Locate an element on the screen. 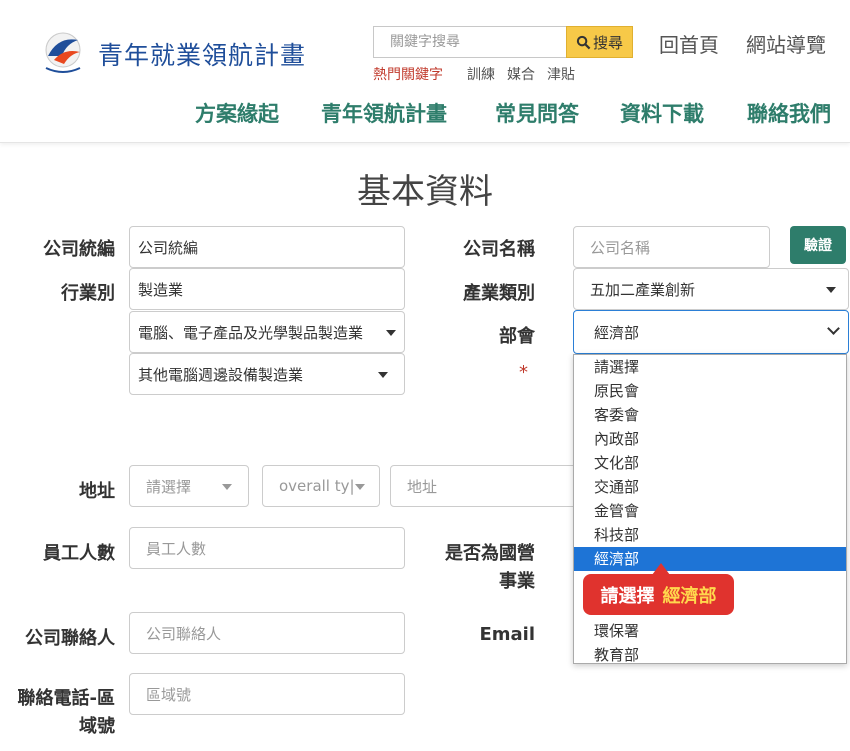 This screenshot has width=850, height=751. dropdown-option: 客委會 is located at coordinates (710, 415).